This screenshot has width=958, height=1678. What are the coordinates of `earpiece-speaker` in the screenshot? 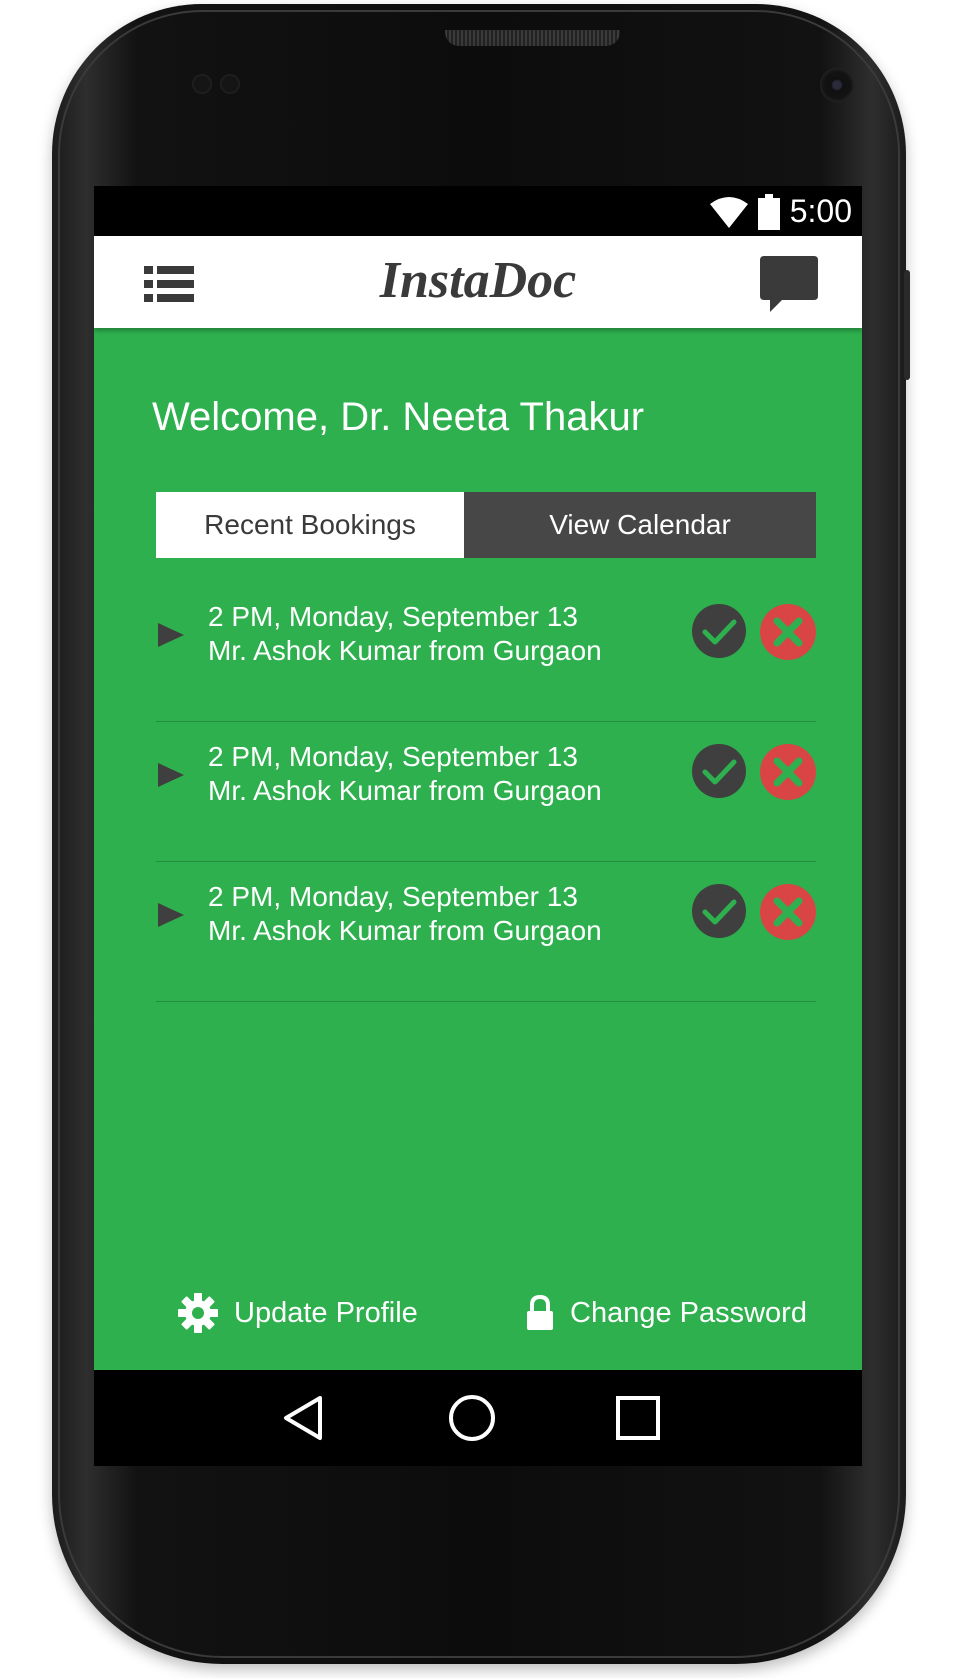 It's located at (532, 38).